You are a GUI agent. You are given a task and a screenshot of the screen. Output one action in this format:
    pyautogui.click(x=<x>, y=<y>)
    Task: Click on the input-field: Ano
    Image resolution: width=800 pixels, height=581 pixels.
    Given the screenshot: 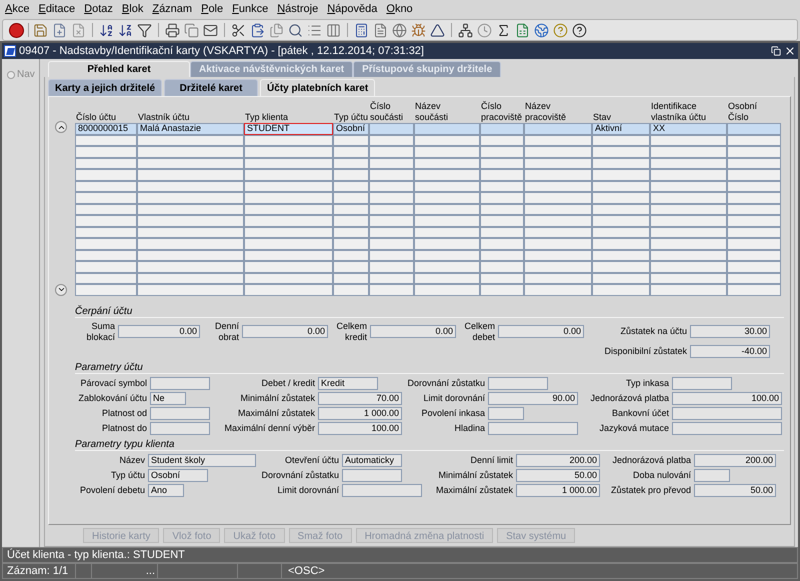 What is the action you would take?
    pyautogui.click(x=166, y=490)
    